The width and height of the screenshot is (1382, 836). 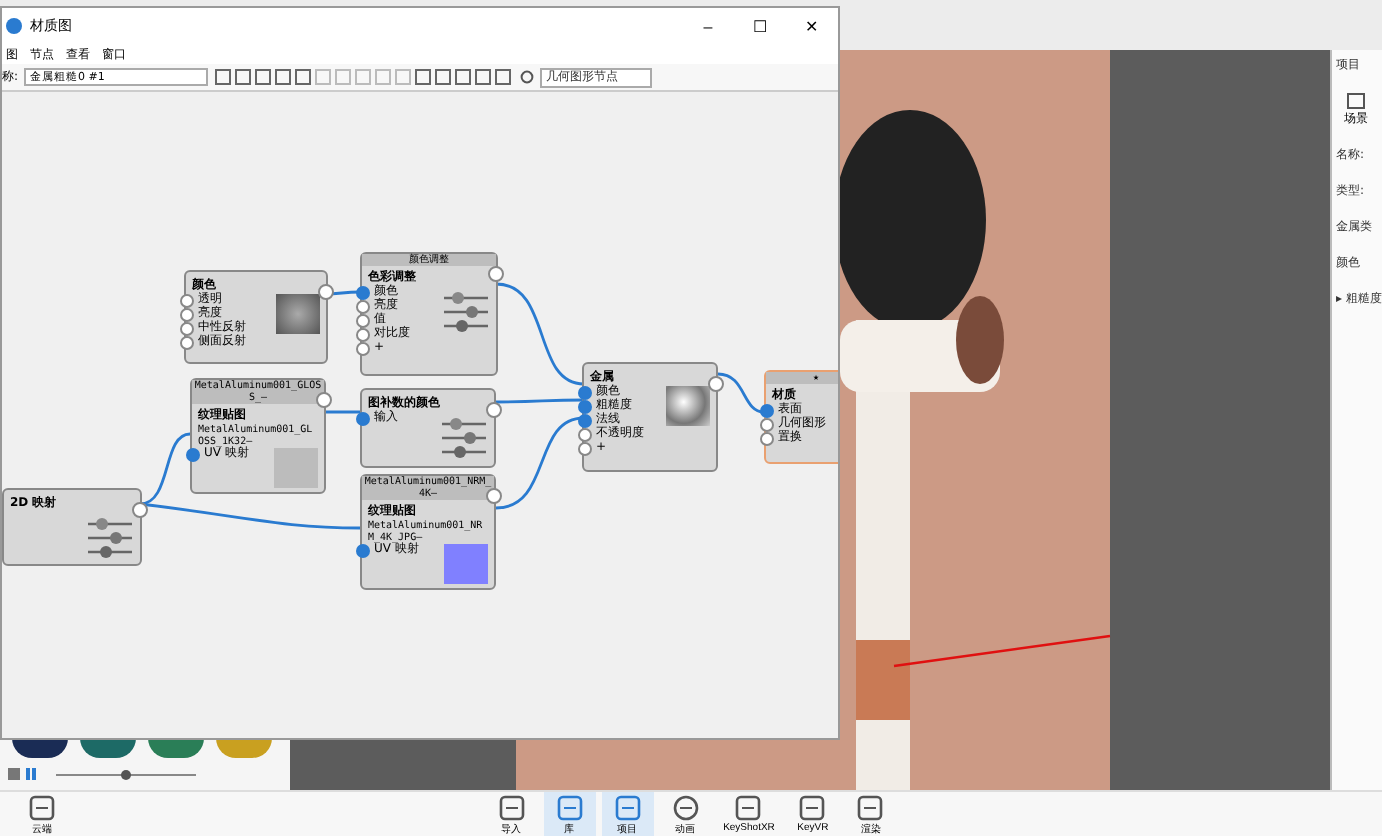 What do you see at coordinates (1356, 101) in the screenshot?
I see `scene-icon` at bounding box center [1356, 101].